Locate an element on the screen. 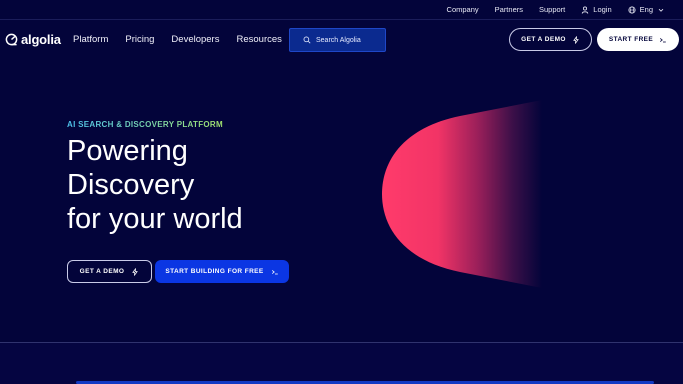  start-free-button: START FREE is located at coordinates (638, 39).